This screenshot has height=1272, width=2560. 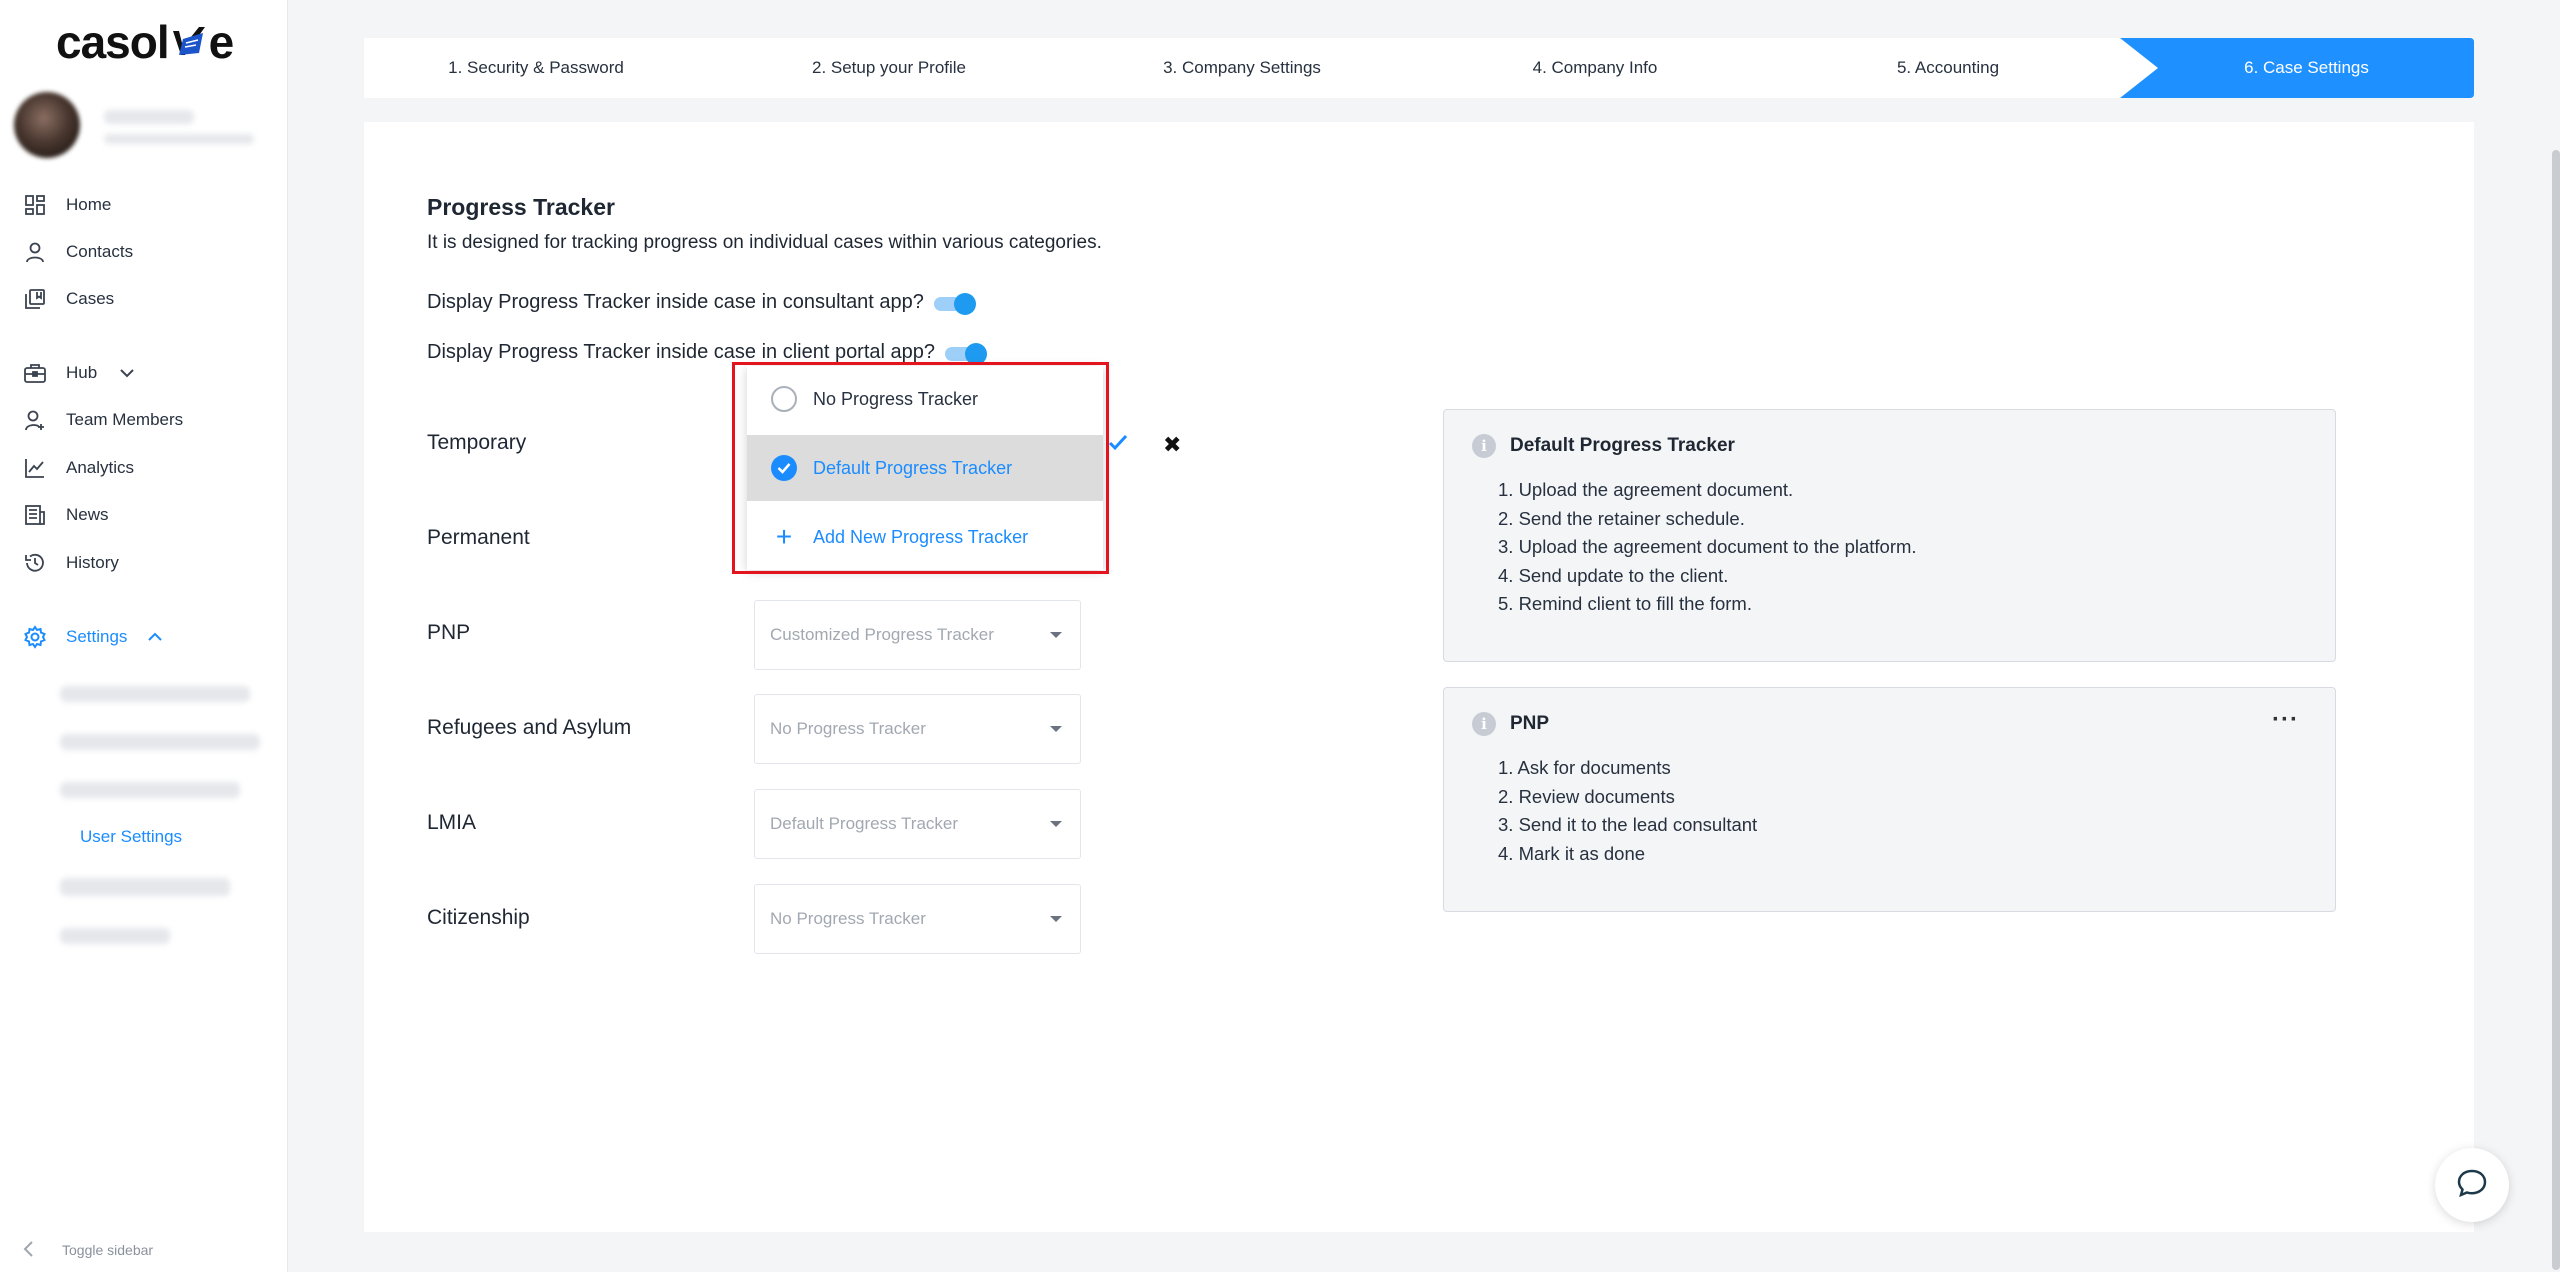 I want to click on list-item: 1. Ask for documents, so click(x=1584, y=767).